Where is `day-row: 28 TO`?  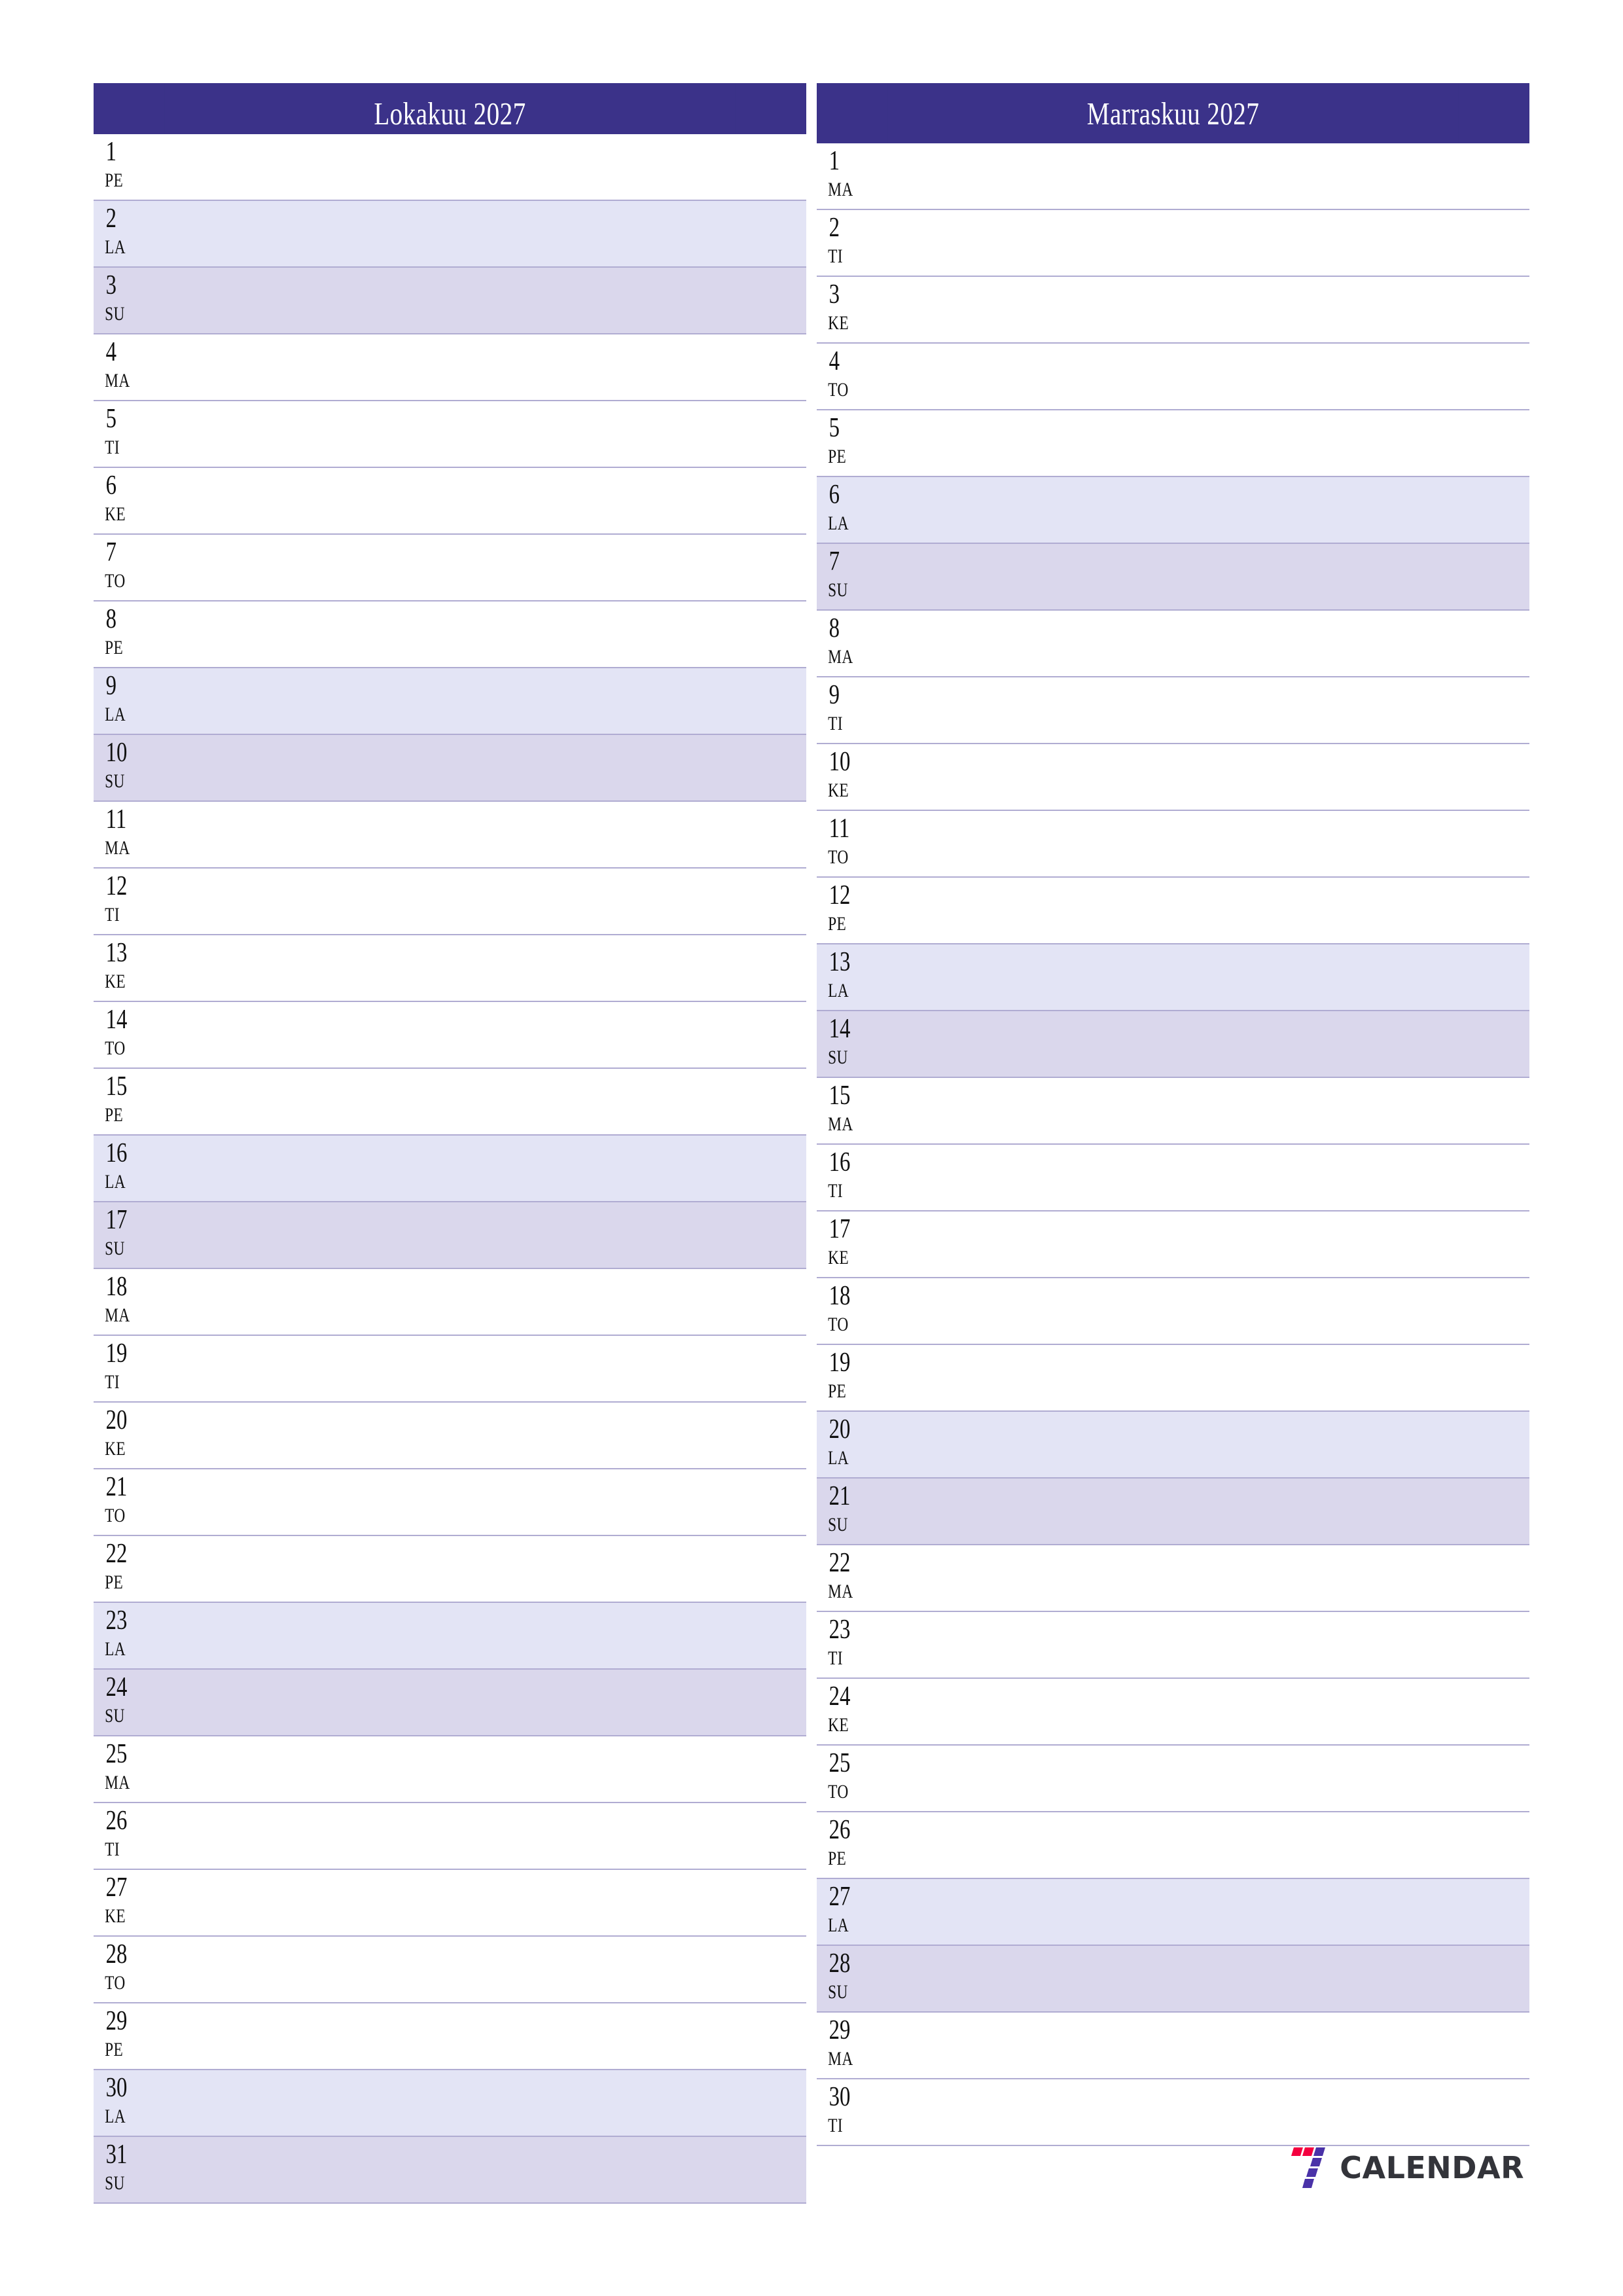
day-row: 28 TO is located at coordinates (450, 1970).